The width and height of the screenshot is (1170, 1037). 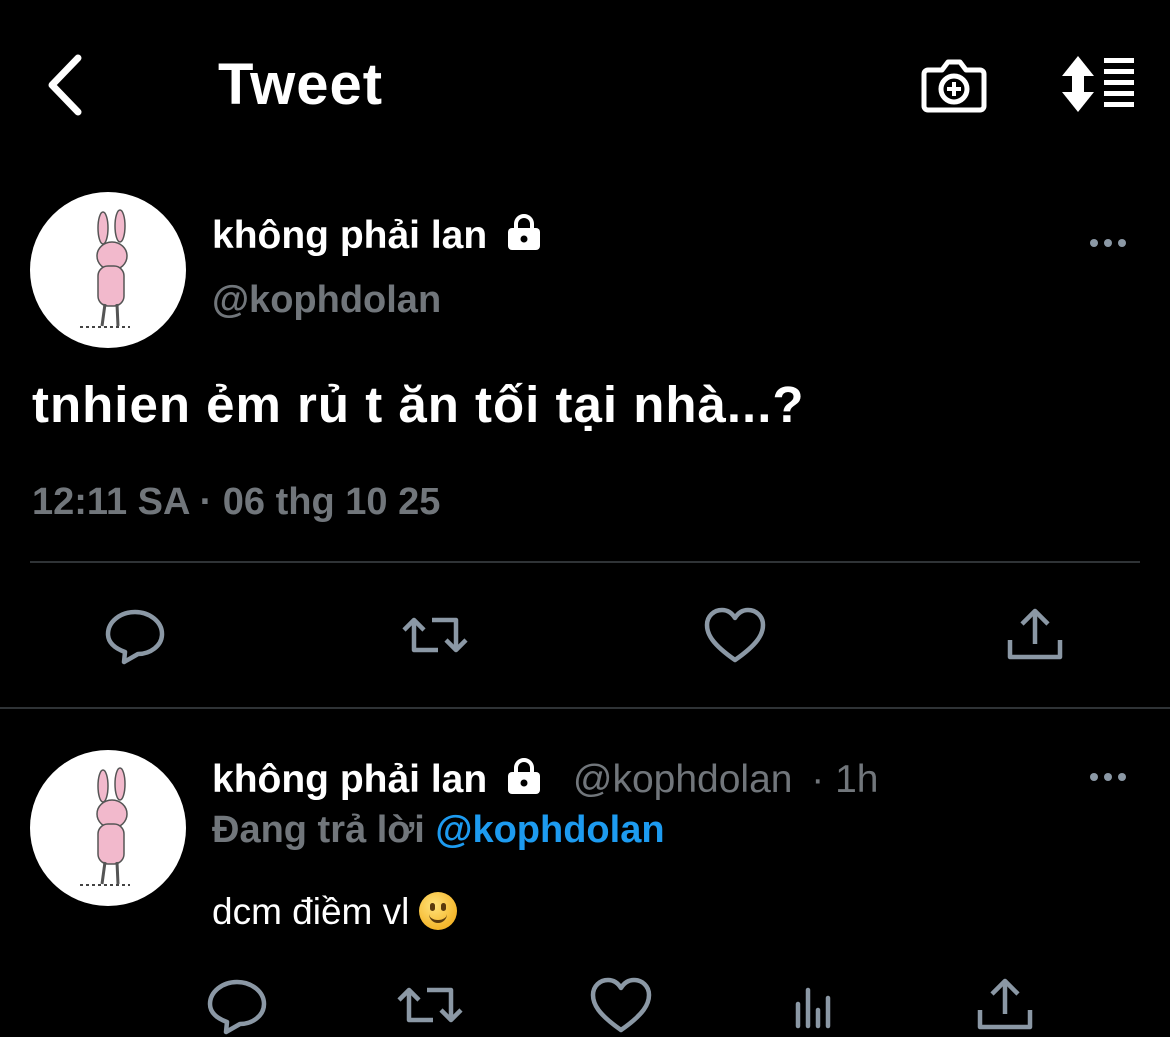 What do you see at coordinates (236, 502) in the screenshot?
I see `tweet-timestamp: 12:11 SA · 06 thg 10 25` at bounding box center [236, 502].